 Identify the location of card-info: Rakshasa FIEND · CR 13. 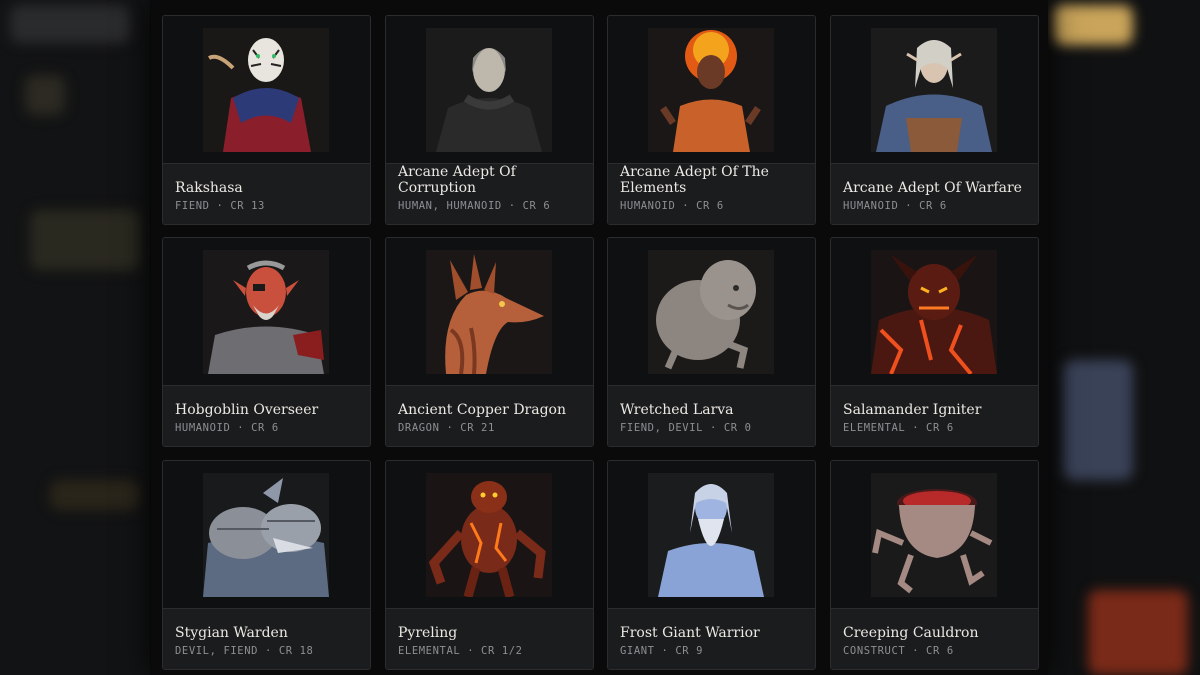
(266, 193).